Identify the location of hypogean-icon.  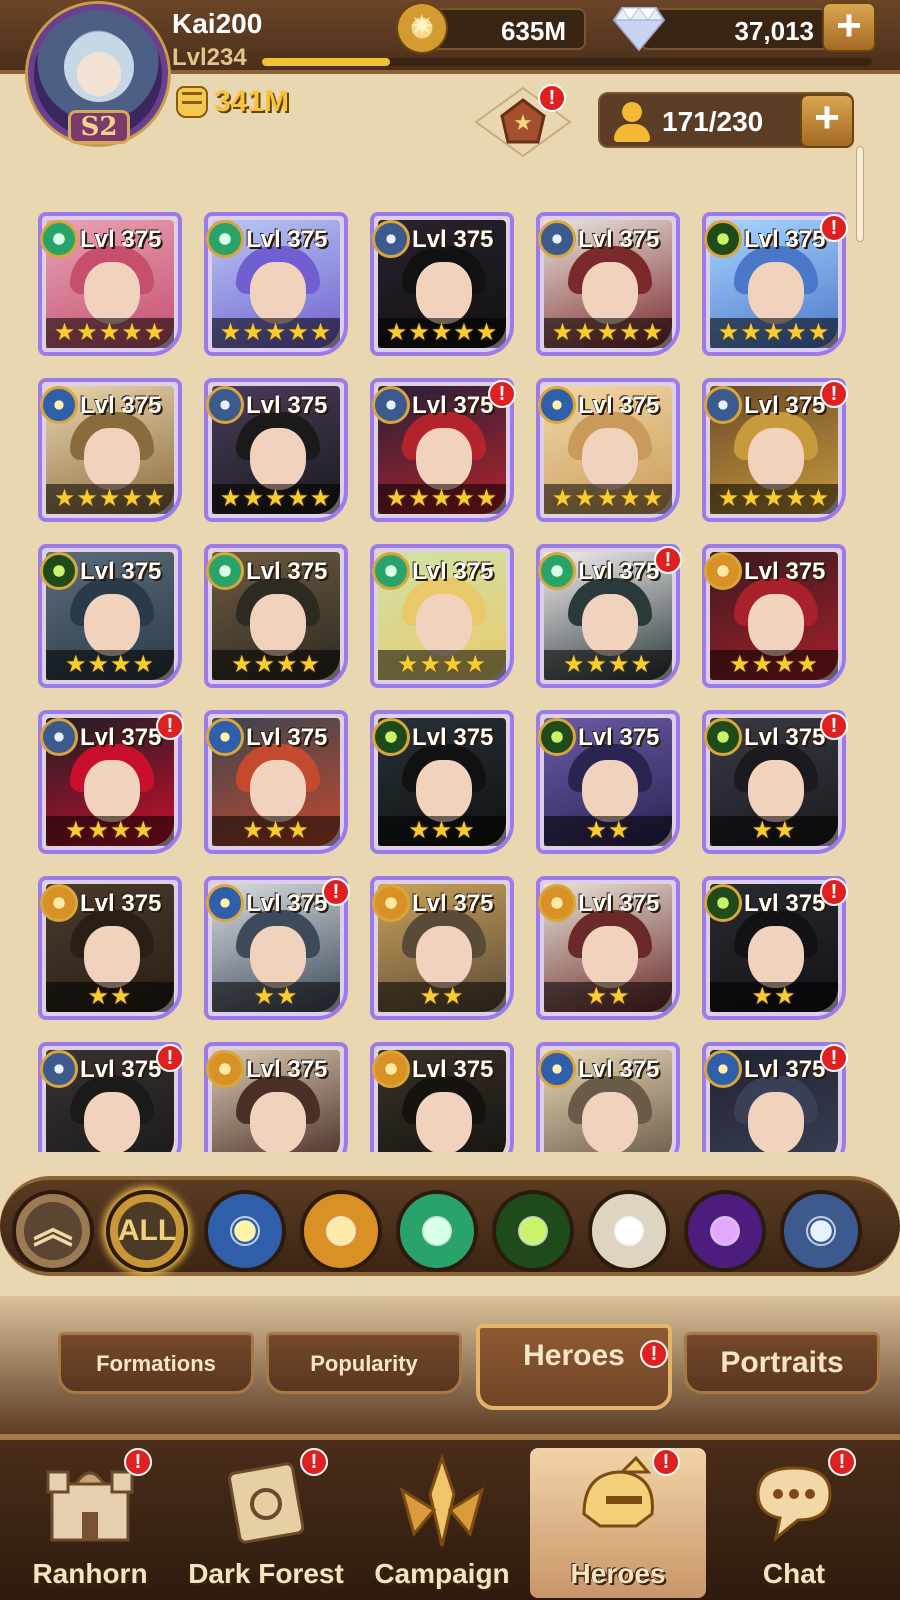
(725, 1231).